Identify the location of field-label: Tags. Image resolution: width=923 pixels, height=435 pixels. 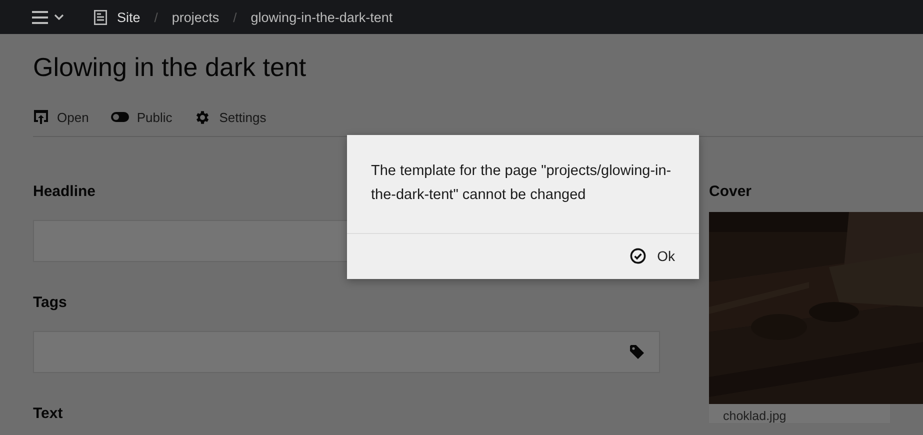
(50, 303).